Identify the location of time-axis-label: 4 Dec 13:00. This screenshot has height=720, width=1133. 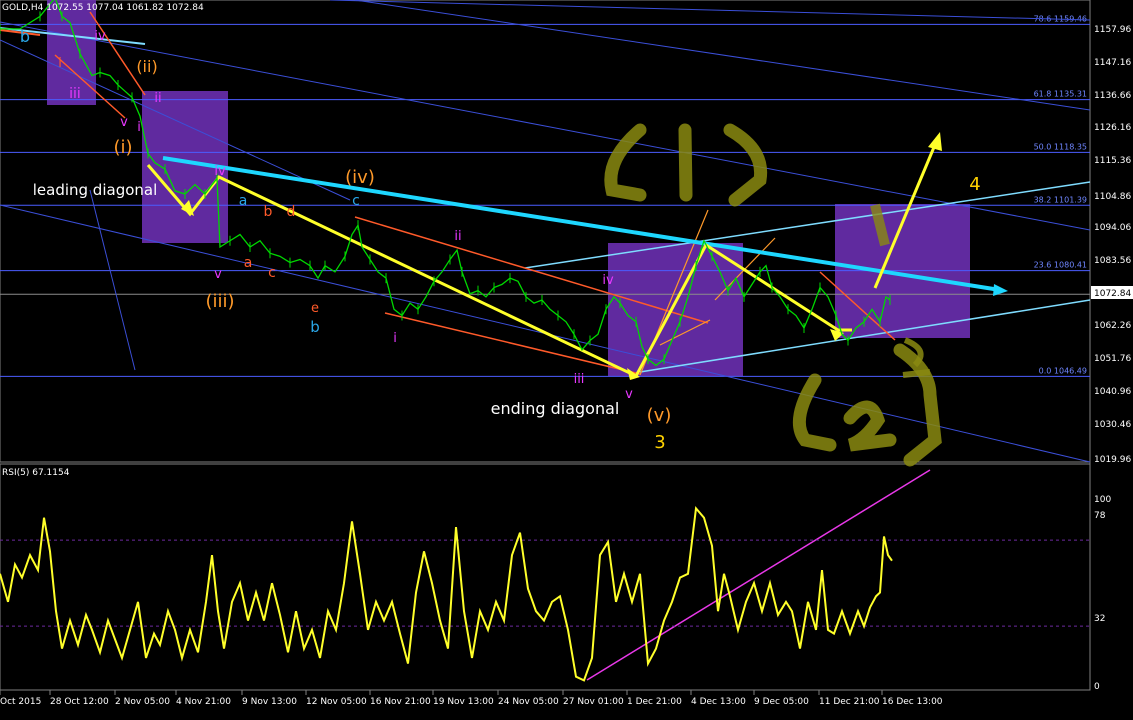
(718, 702).